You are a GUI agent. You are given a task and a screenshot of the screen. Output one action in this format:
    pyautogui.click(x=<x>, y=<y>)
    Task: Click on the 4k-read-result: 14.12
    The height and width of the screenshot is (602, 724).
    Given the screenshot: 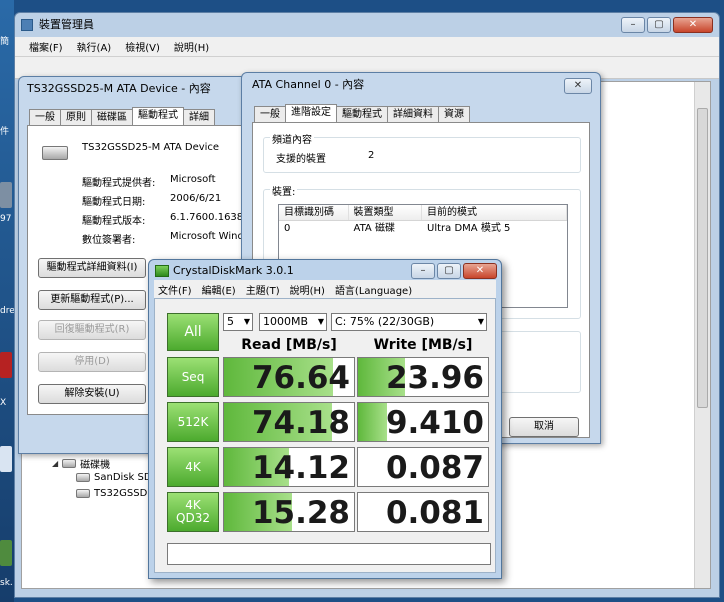 What is the action you would take?
    pyautogui.click(x=289, y=467)
    